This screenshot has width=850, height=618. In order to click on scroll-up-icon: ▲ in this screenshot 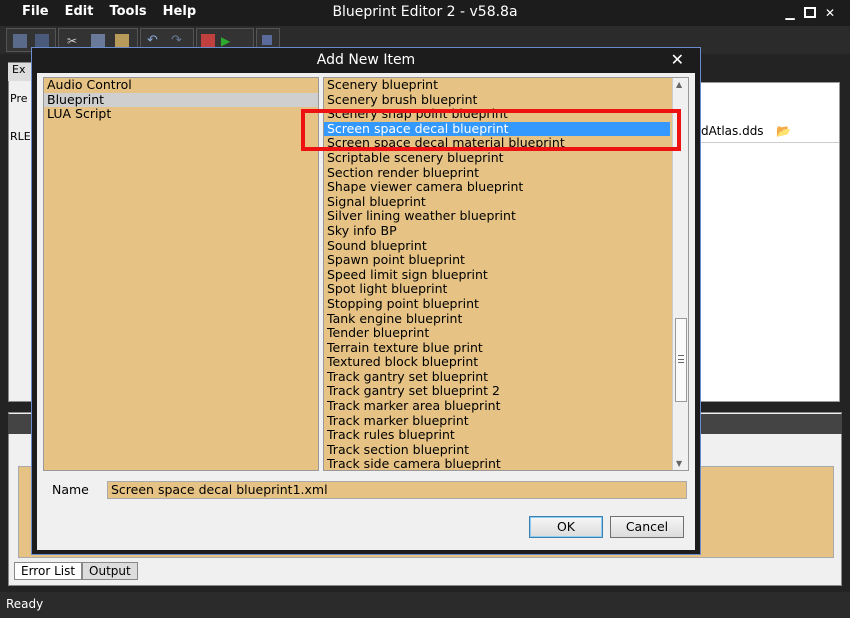, I will do `click(679, 84)`.